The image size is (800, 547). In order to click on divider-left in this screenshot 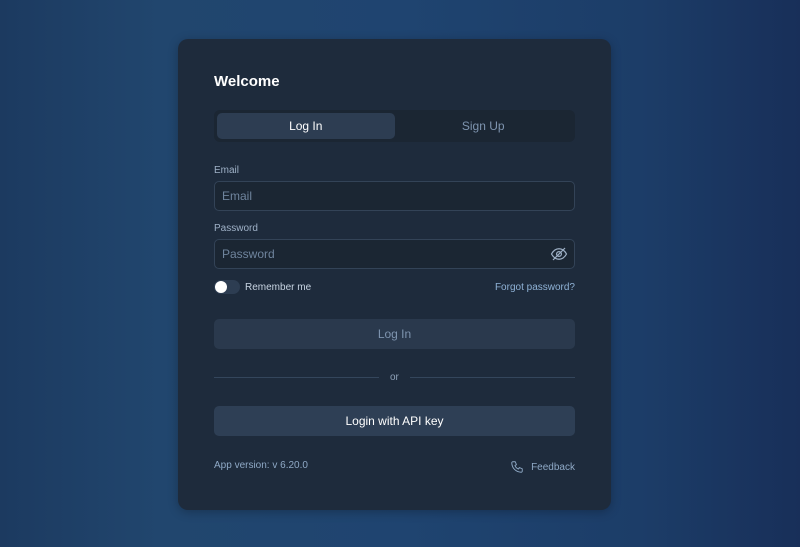, I will do `click(296, 377)`.